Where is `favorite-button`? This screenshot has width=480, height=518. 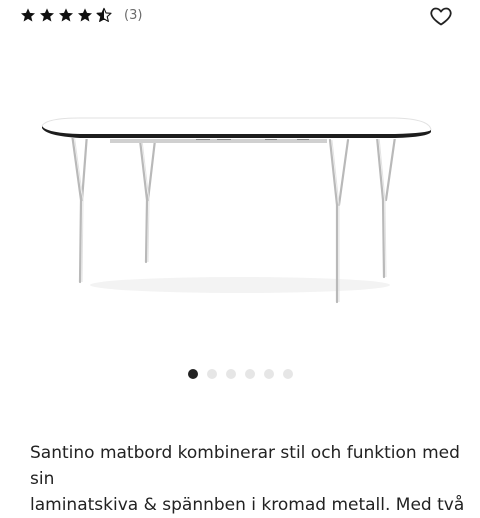
favorite-button is located at coordinates (441, 16).